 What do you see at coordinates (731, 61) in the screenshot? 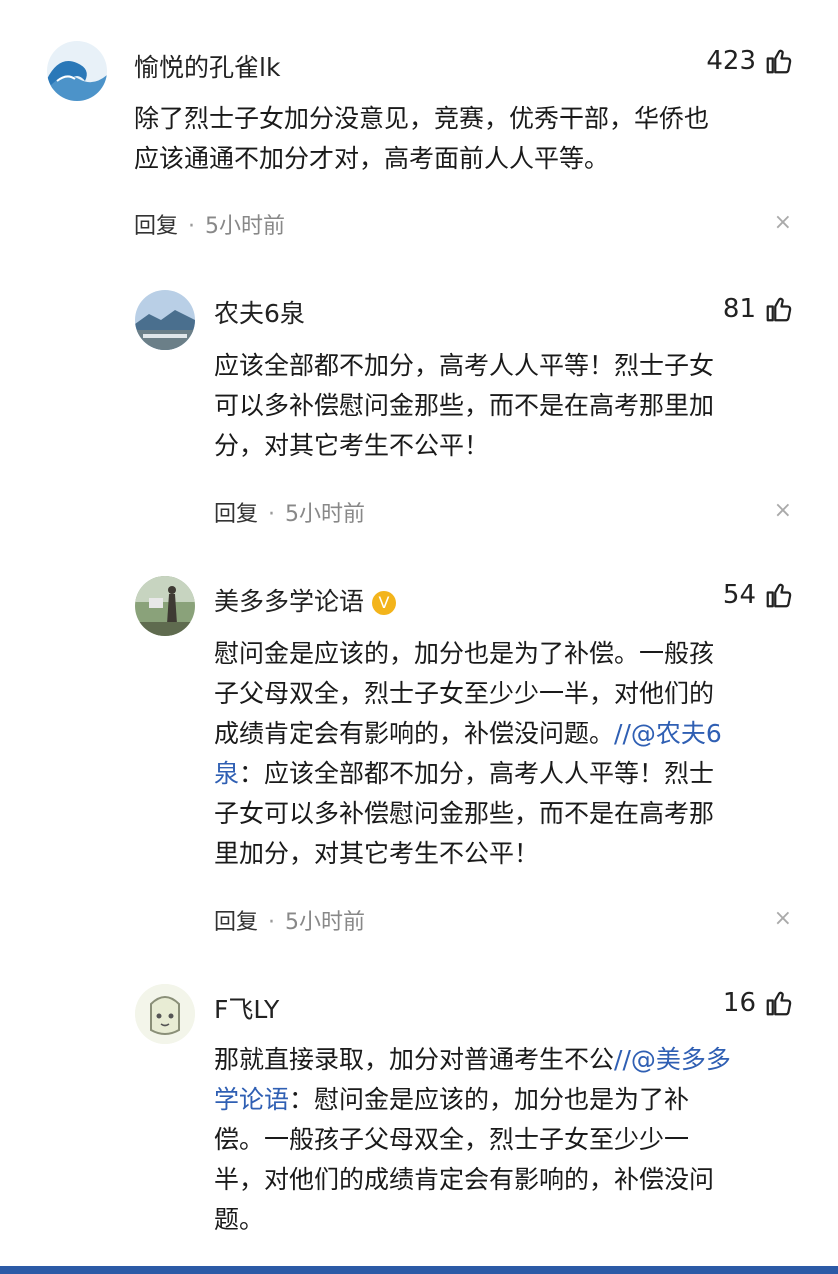
I see `like-count: 423` at bounding box center [731, 61].